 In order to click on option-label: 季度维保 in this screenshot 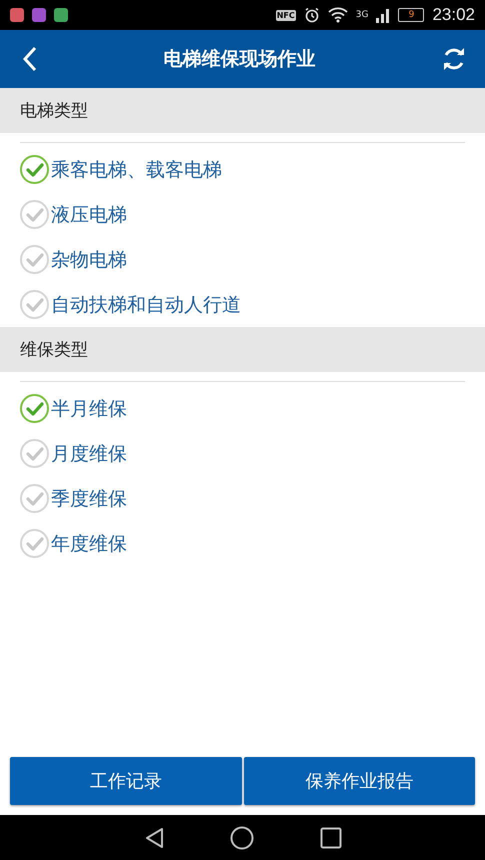, I will do `click(89, 499)`.